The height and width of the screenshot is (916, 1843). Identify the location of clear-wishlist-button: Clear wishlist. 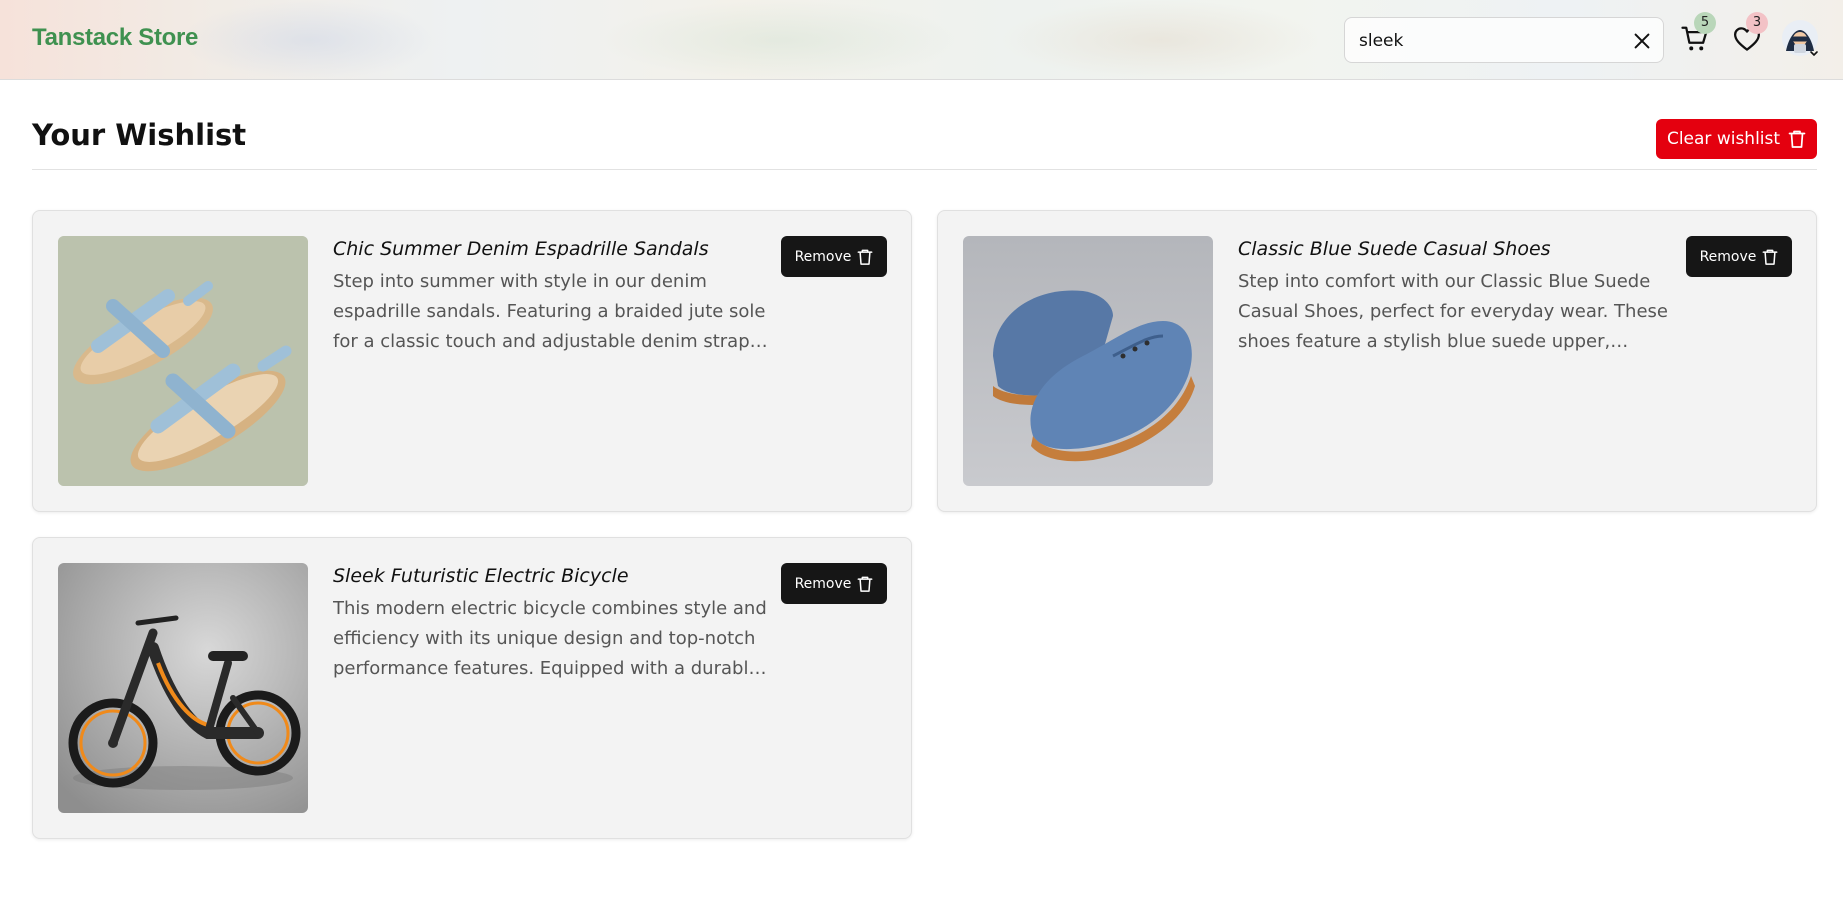
(1736, 139).